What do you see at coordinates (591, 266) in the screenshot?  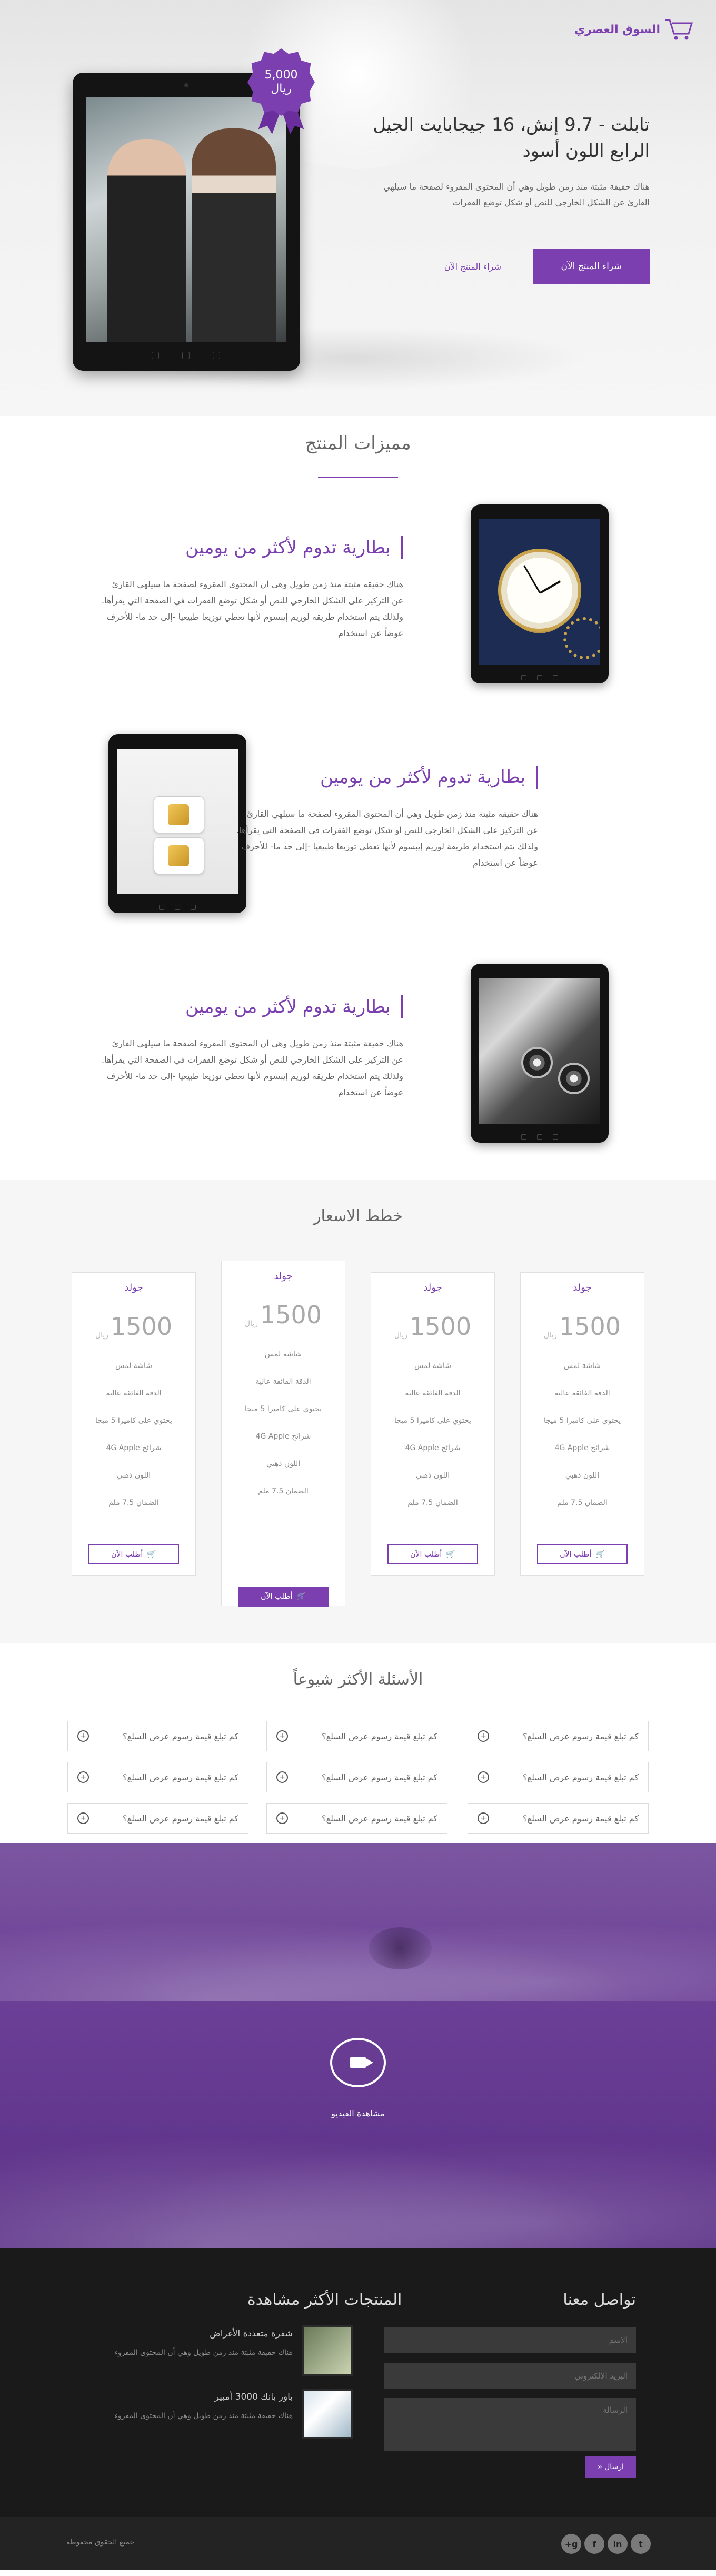 I see `buy-now-button: شراء المنتج الآن` at bounding box center [591, 266].